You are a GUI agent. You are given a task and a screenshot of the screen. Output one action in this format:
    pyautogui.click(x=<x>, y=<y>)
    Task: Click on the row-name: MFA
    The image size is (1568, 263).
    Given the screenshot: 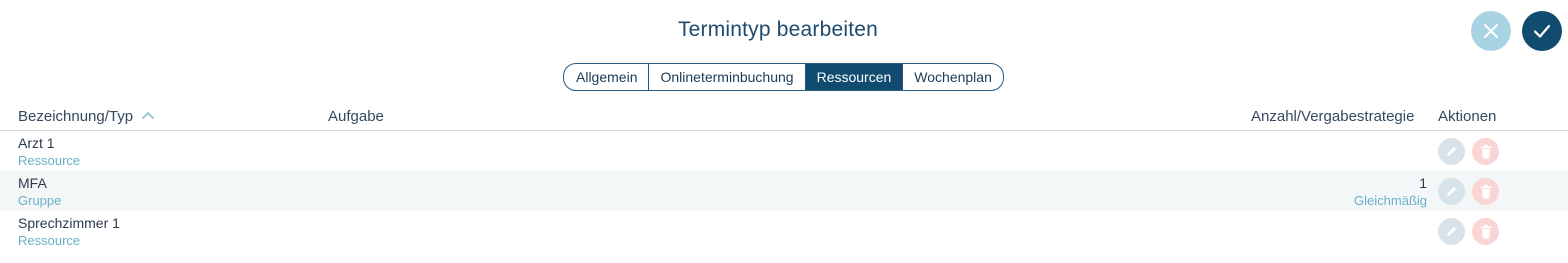 What is the action you would take?
    pyautogui.click(x=32, y=183)
    